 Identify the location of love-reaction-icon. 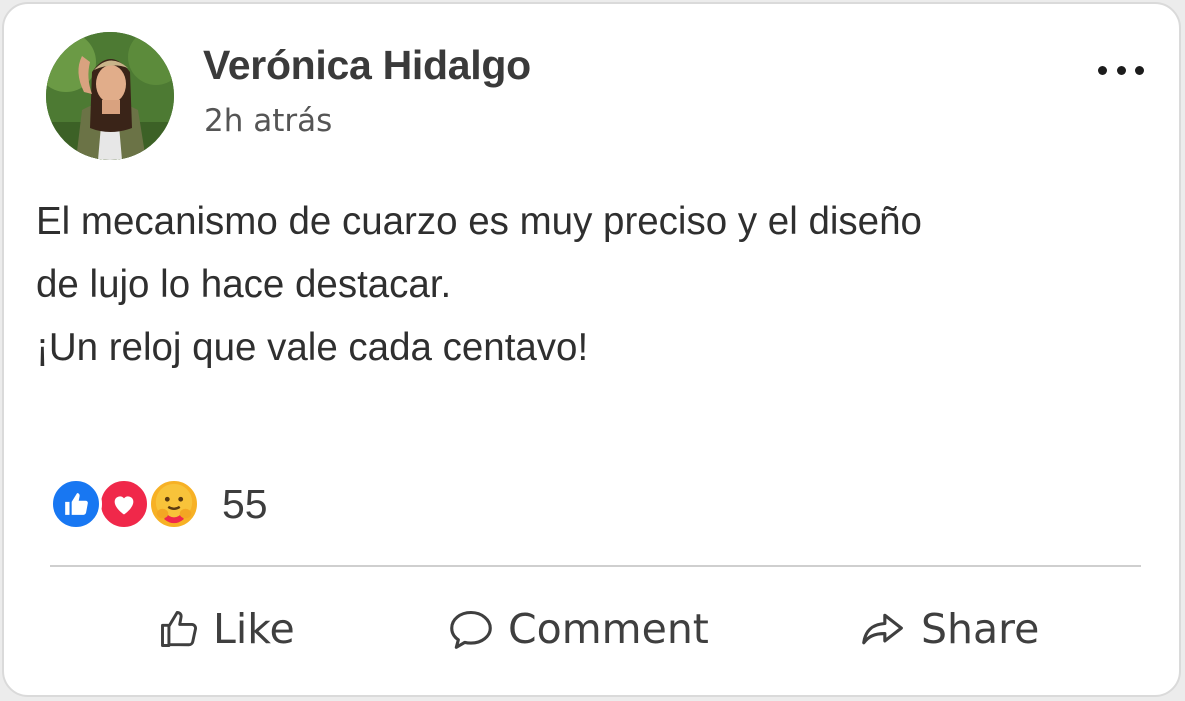
(124, 504).